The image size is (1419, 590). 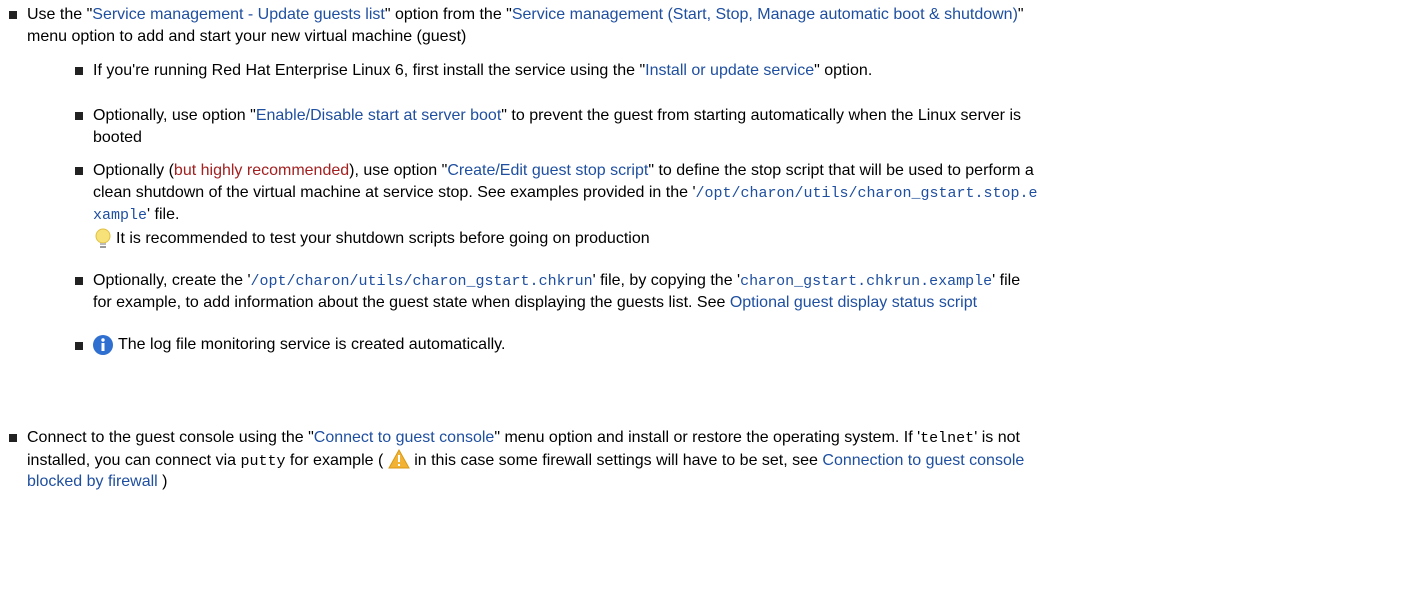 What do you see at coordinates (103, 345) in the screenshot?
I see `info-icon` at bounding box center [103, 345].